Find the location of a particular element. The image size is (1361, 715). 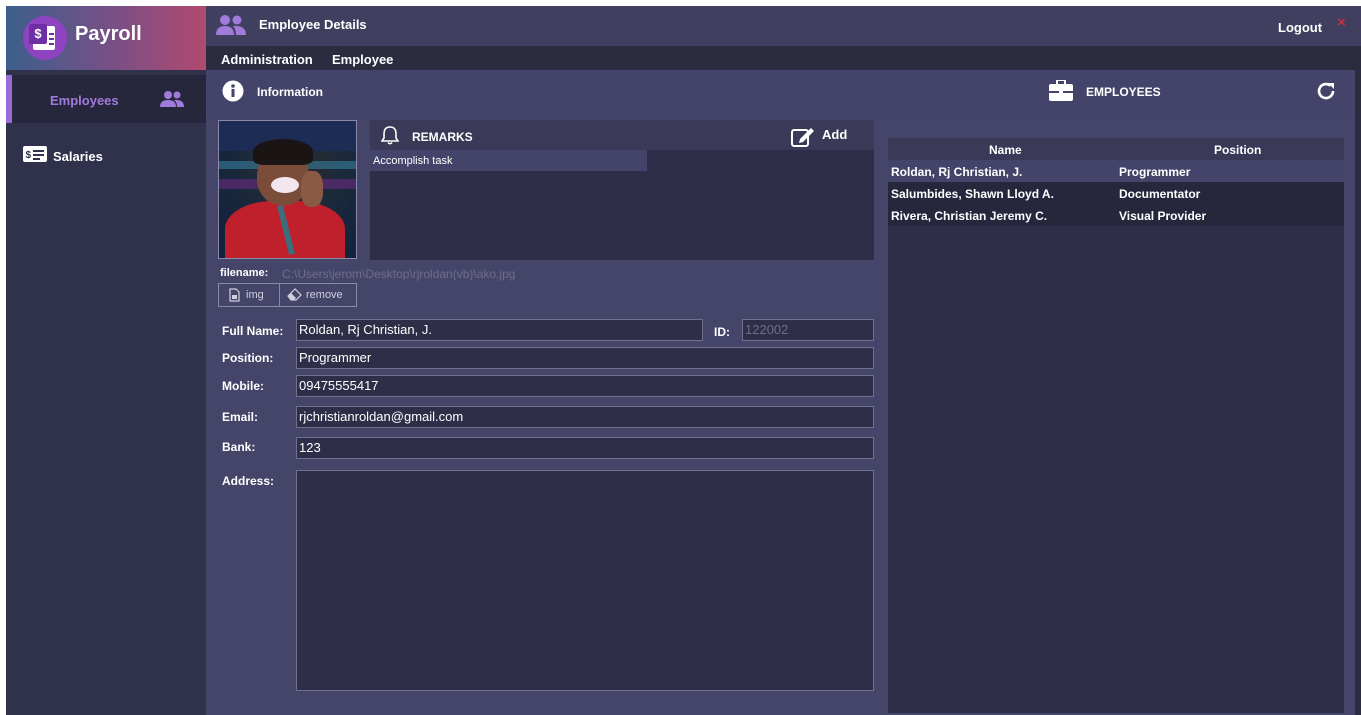

payroll-logo-icon: $ is located at coordinates (45, 38).